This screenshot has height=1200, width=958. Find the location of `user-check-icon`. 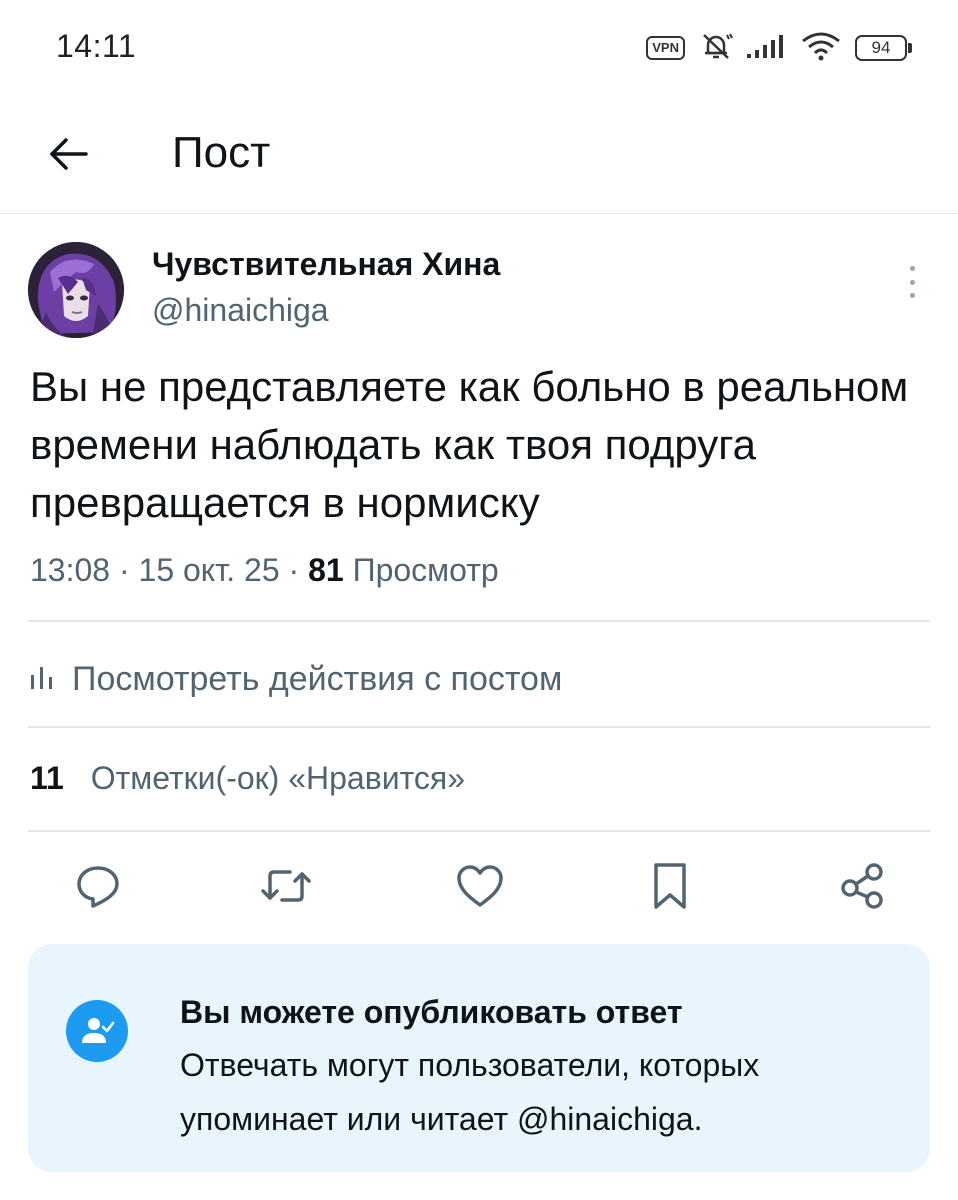

user-check-icon is located at coordinates (97, 1031).